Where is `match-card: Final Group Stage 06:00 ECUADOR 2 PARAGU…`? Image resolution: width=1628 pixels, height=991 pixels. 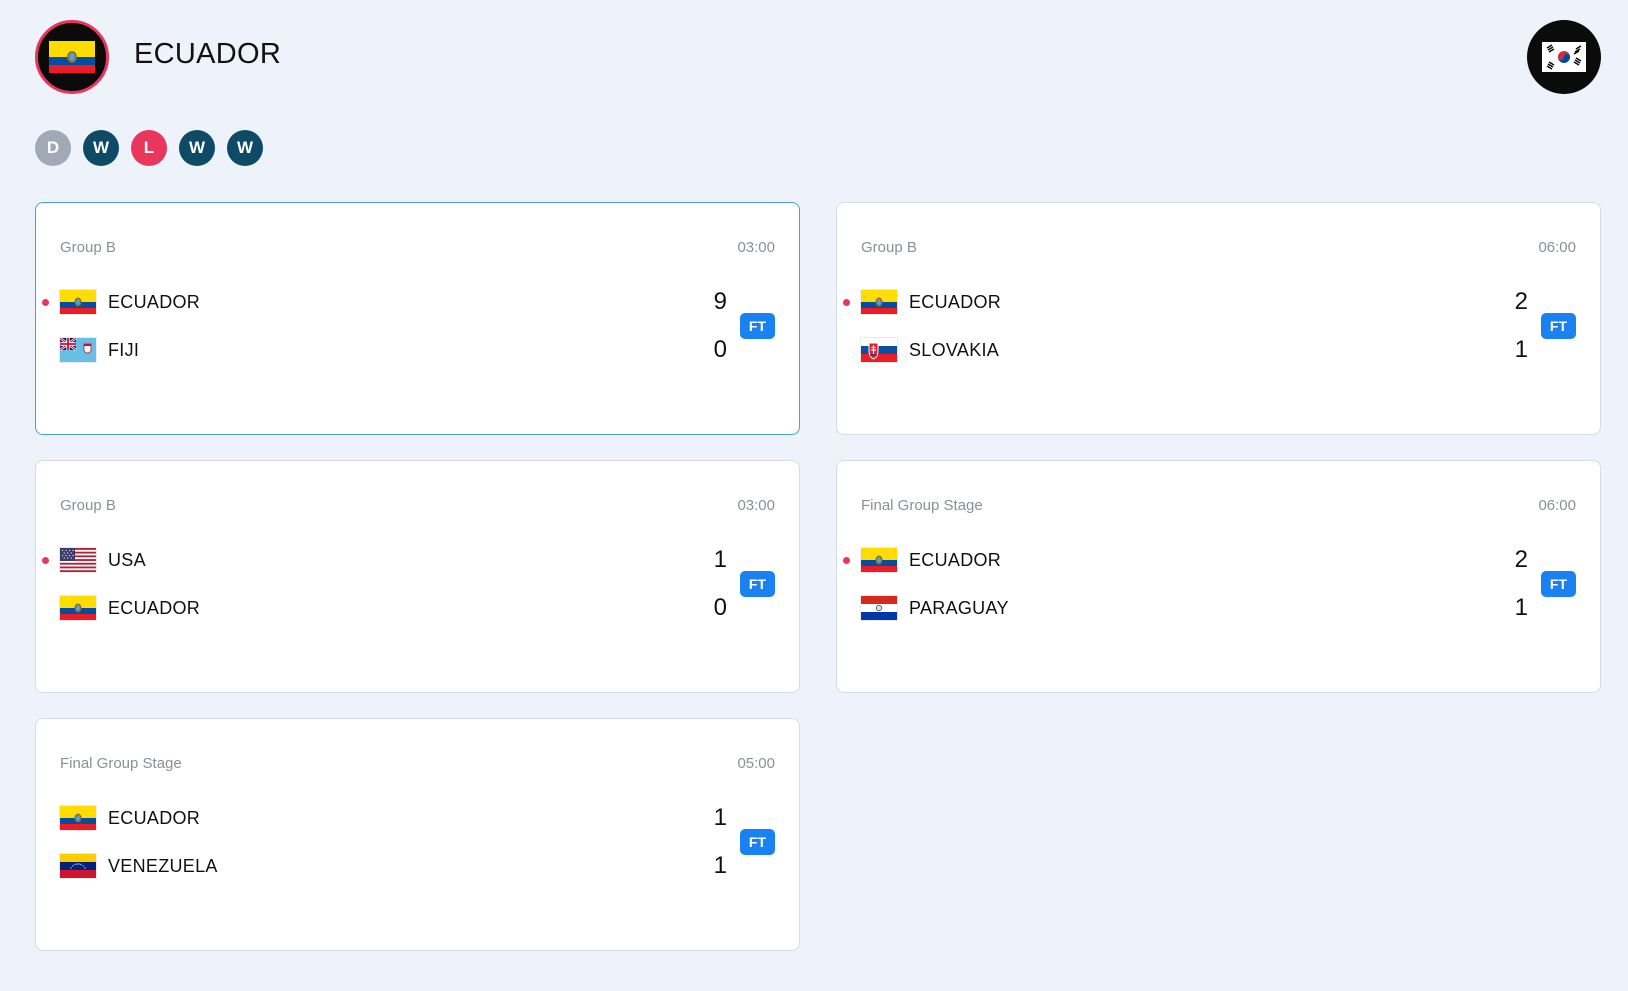 match-card: Final Group Stage 06:00 ECUADOR 2 PARAGU… is located at coordinates (1218, 576).